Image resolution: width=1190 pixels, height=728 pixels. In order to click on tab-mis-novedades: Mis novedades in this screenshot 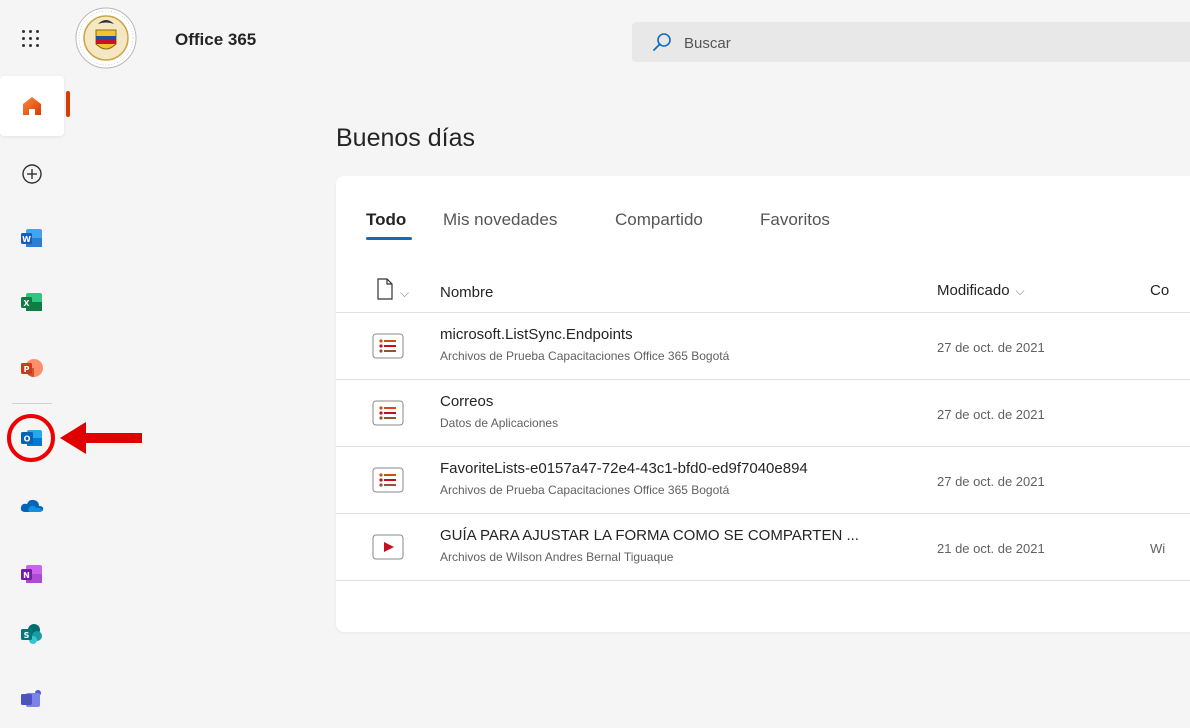, I will do `click(500, 220)`.